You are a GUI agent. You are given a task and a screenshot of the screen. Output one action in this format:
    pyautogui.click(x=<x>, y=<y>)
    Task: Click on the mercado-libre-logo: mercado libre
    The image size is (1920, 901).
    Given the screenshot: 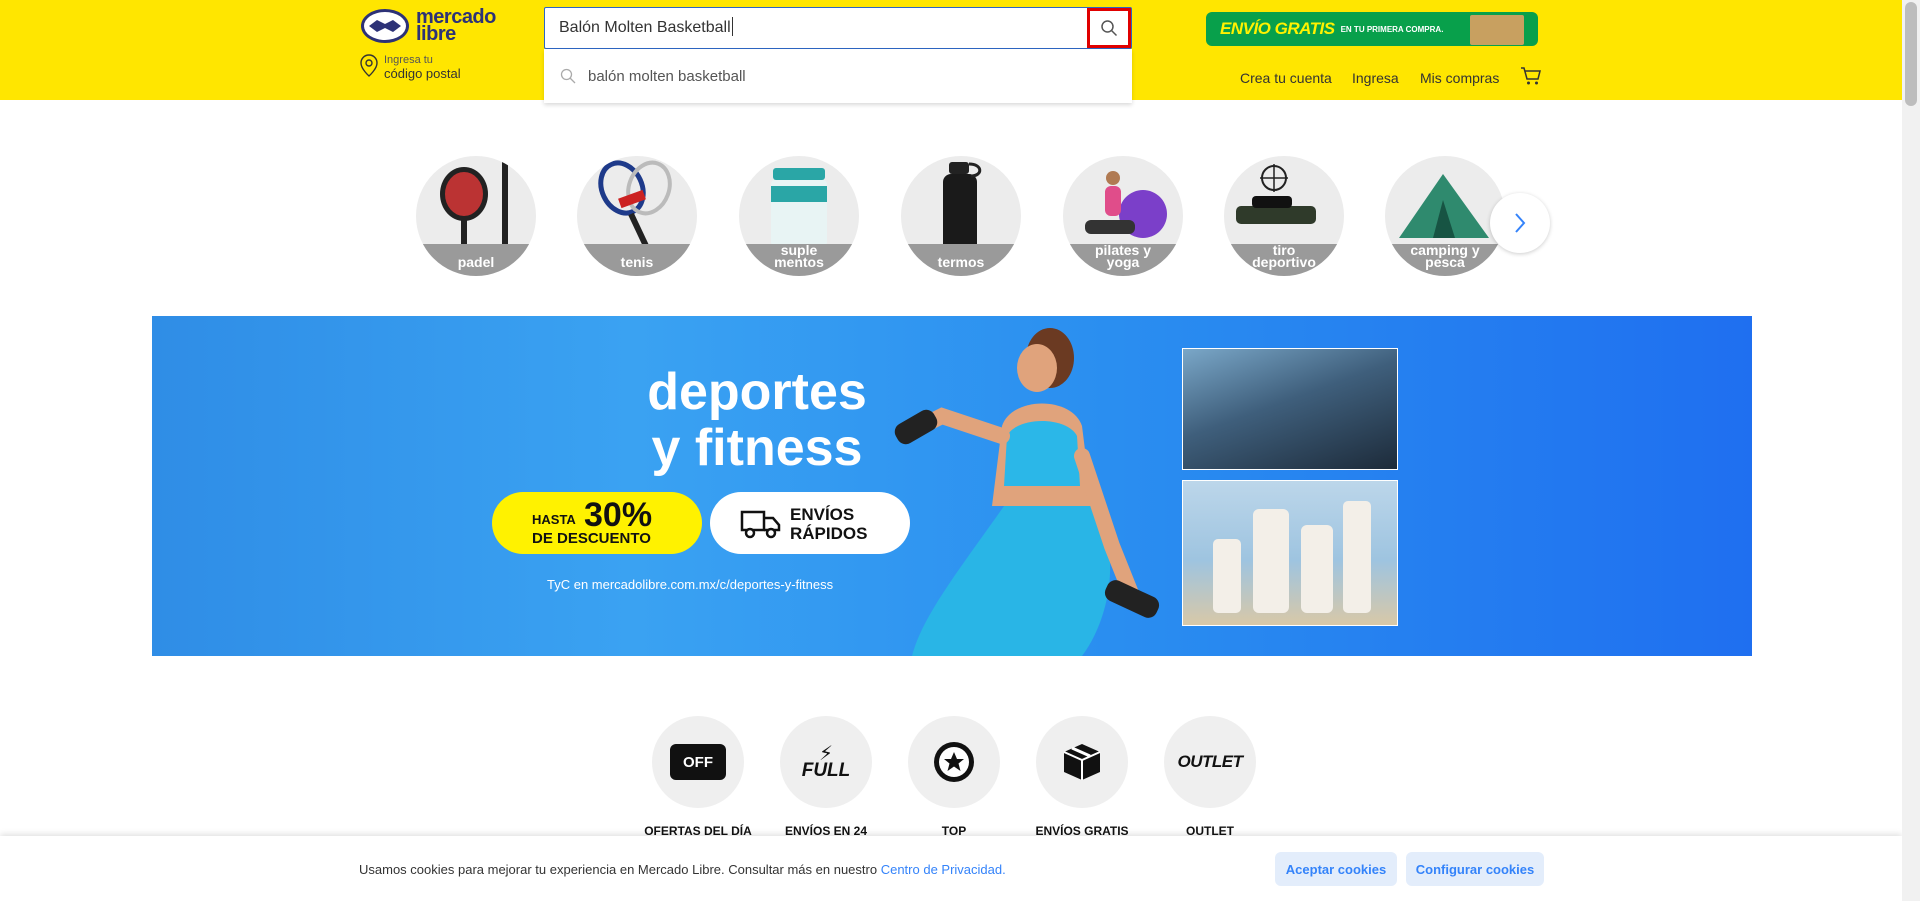 What is the action you would take?
    pyautogui.click(x=428, y=26)
    